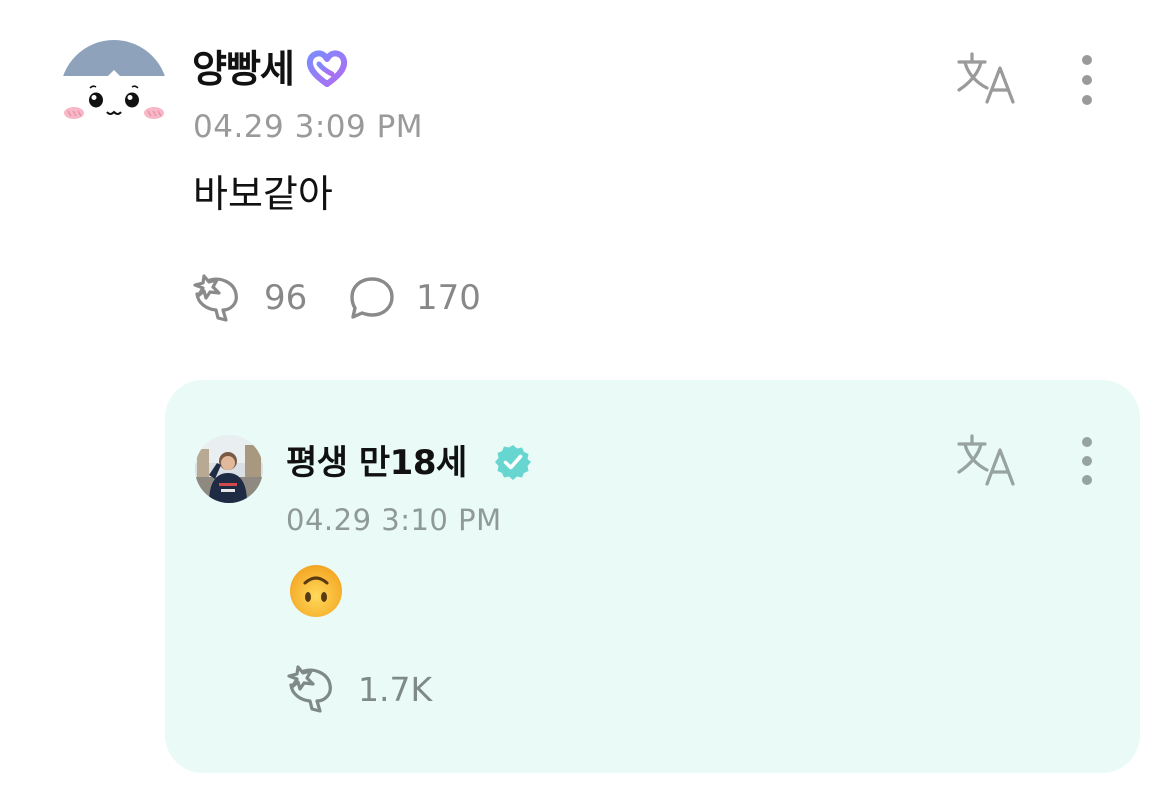  What do you see at coordinates (114, 94) in the screenshot?
I see `post-author-avatar` at bounding box center [114, 94].